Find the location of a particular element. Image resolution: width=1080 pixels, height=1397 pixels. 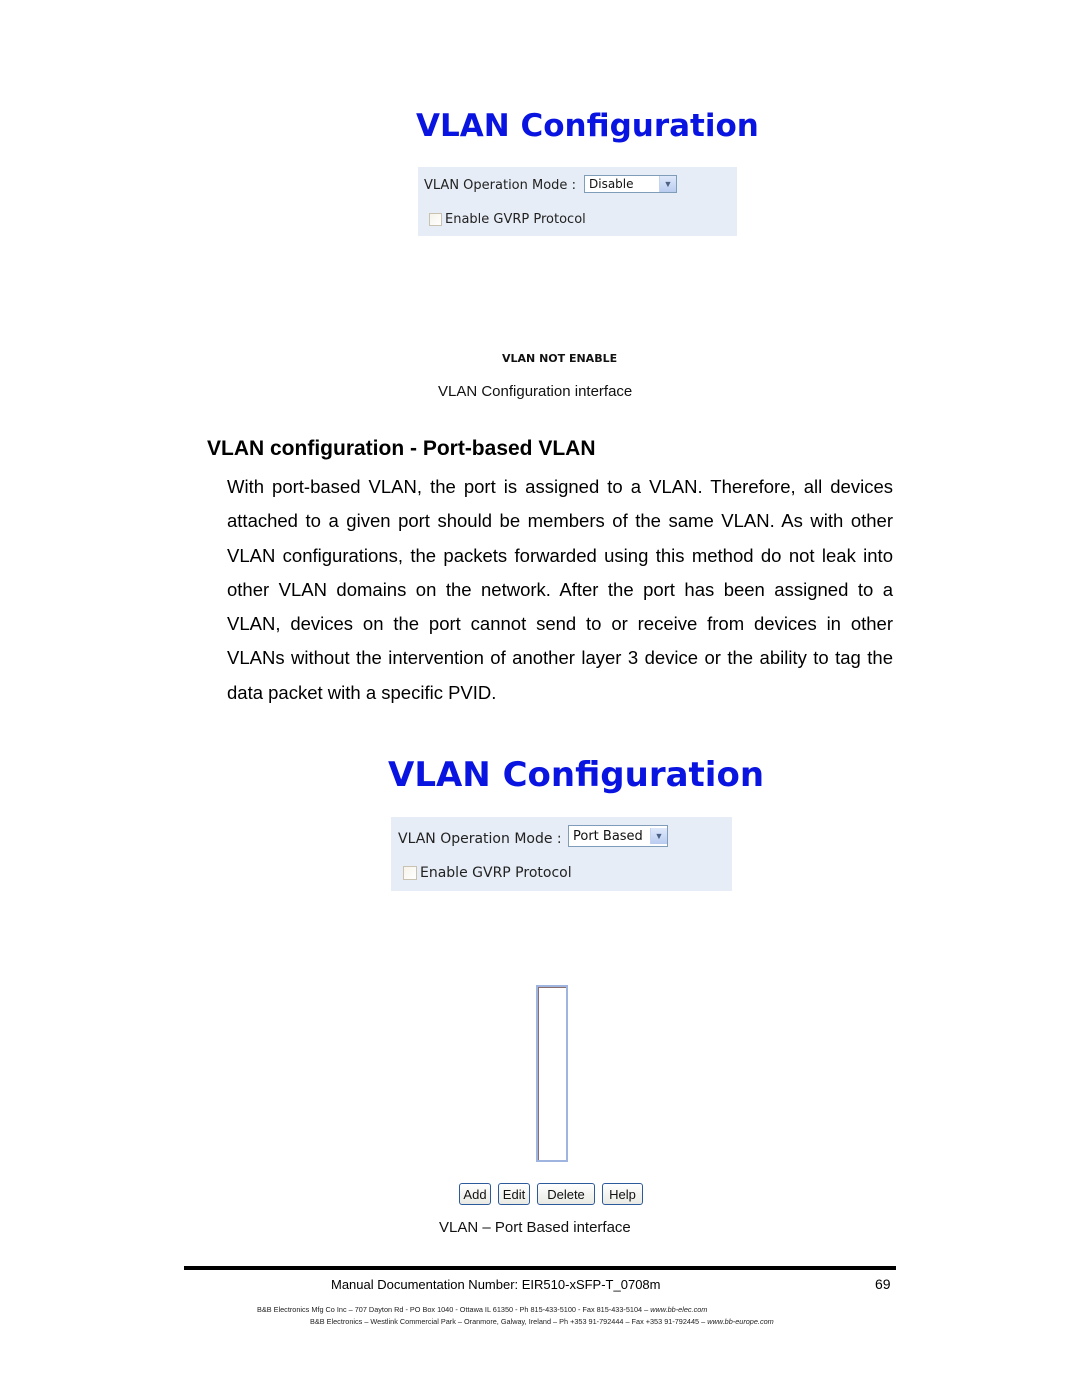

figure1-mode-select: Disable ▼ is located at coordinates (630, 184).